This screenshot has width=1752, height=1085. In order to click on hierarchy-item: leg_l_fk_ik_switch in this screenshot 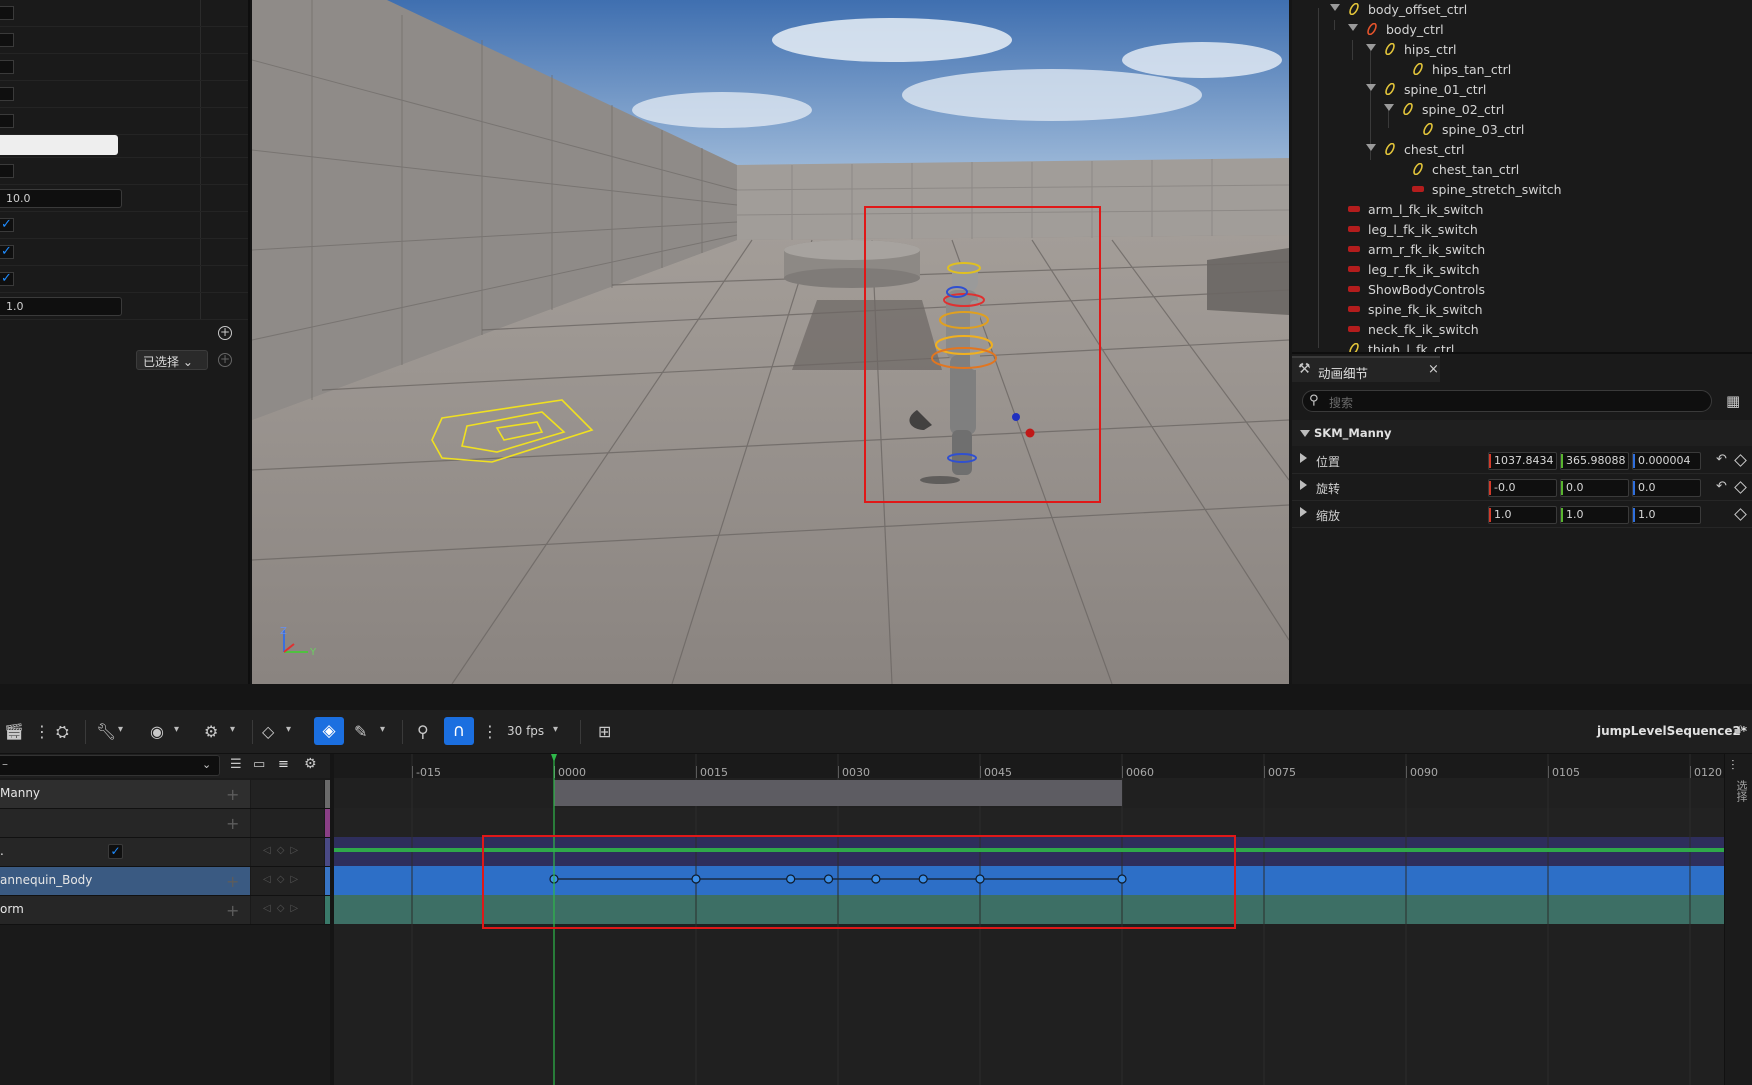, I will do `click(1522, 230)`.